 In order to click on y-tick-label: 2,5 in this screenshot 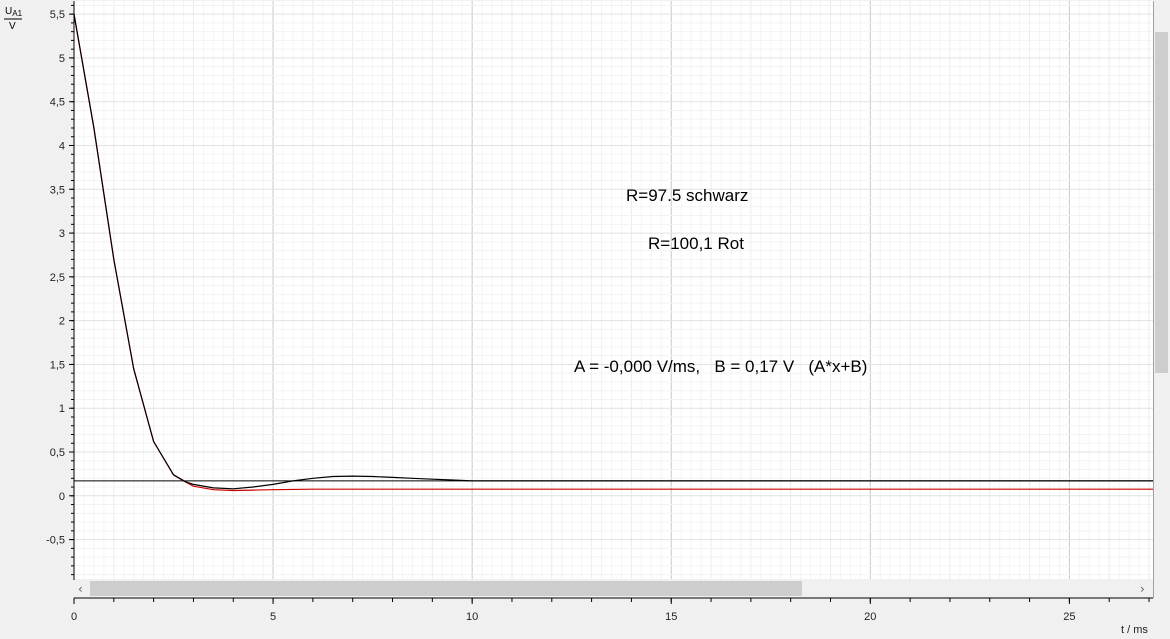, I will do `click(57, 278)`.